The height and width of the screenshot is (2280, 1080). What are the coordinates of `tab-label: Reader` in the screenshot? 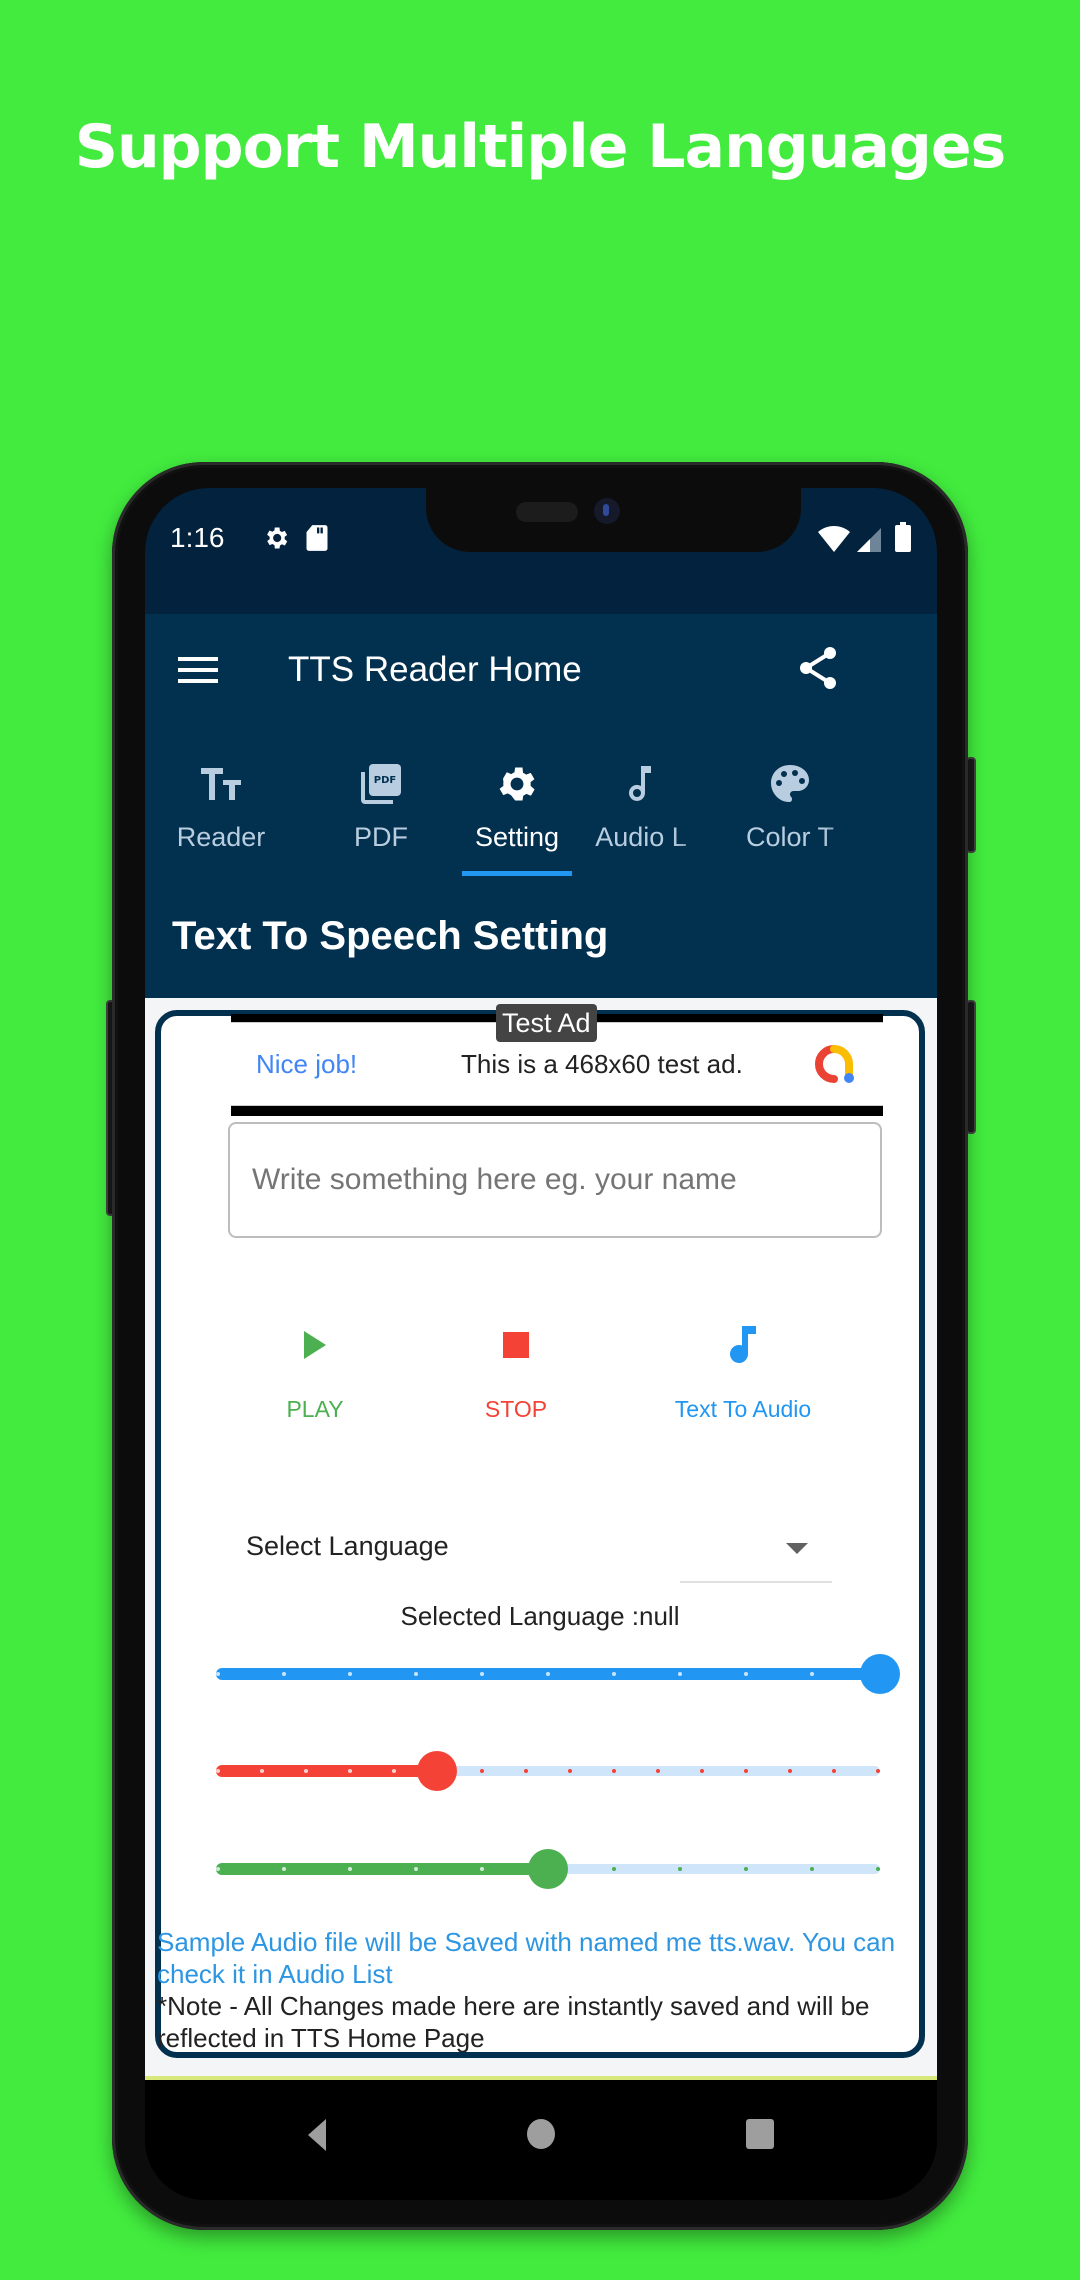 It's located at (221, 837).